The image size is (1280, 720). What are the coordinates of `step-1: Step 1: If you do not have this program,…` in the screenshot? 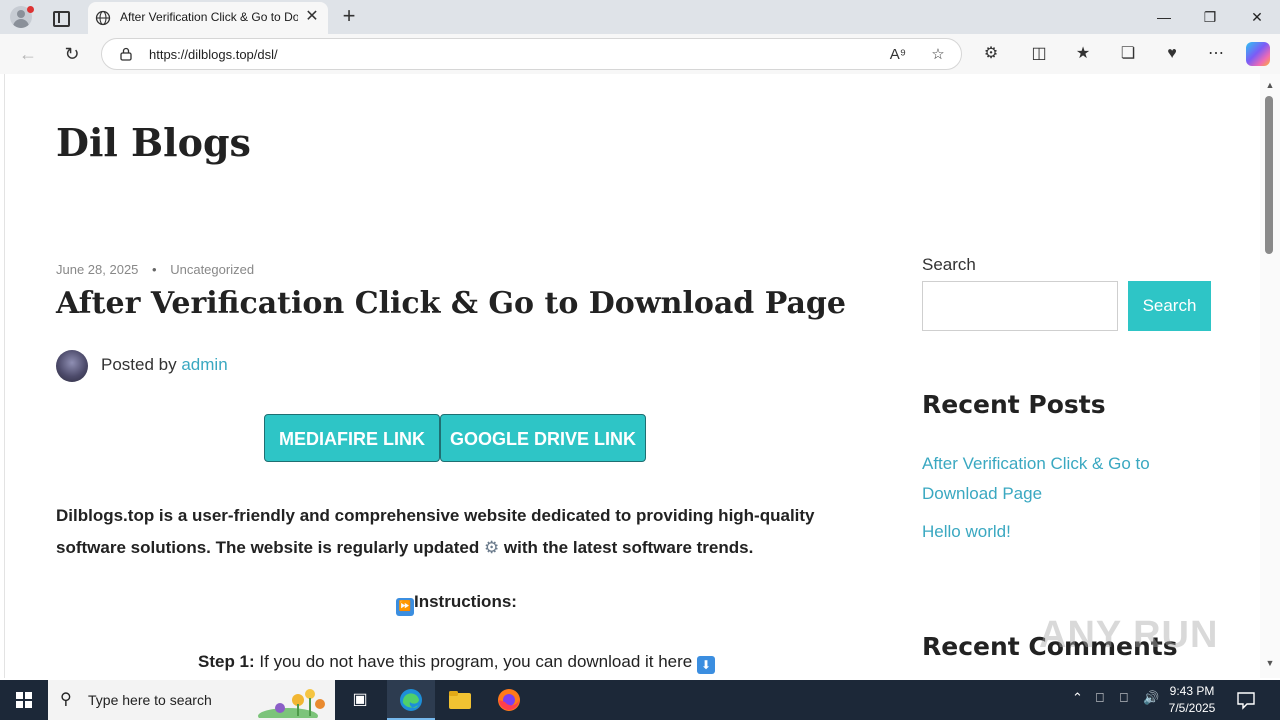 It's located at (456, 663).